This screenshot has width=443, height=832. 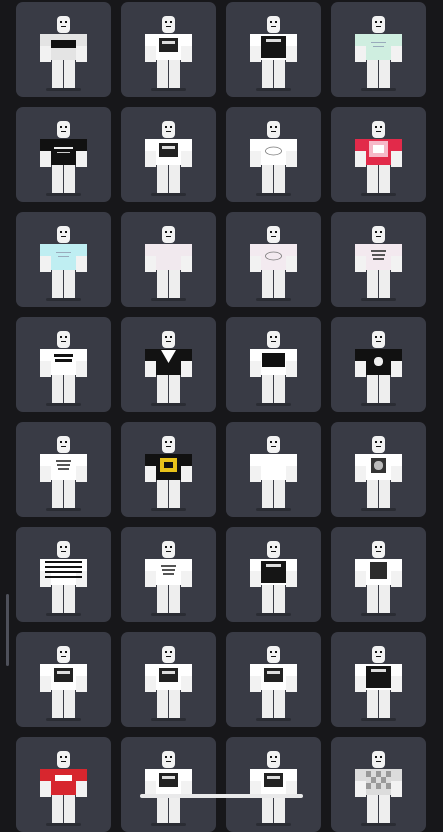 What do you see at coordinates (383, 780) in the screenshot?
I see `shirt-check` at bounding box center [383, 780].